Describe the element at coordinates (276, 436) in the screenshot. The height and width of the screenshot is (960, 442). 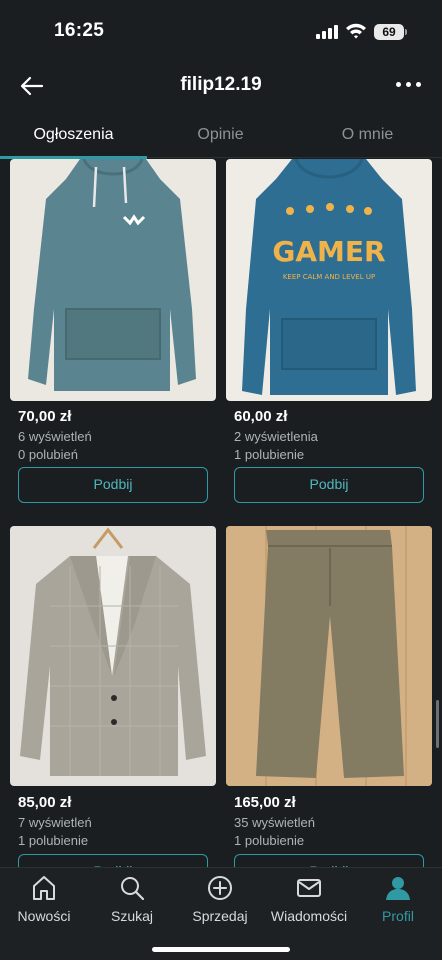
I see `listing-views: 2 wyświetlenia` at that location.